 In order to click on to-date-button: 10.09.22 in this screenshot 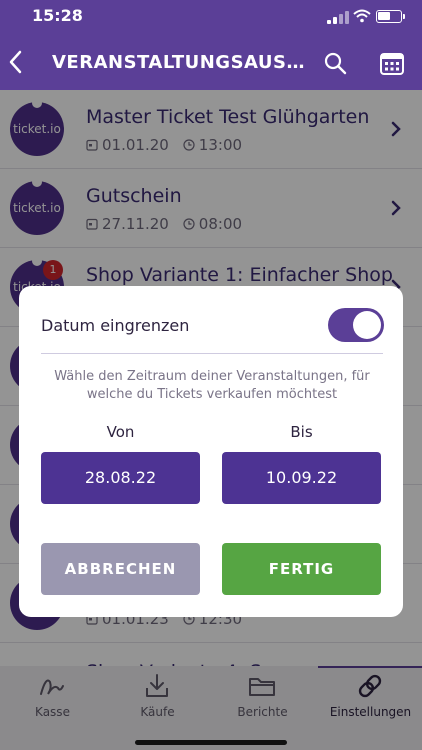, I will do `click(301, 478)`.